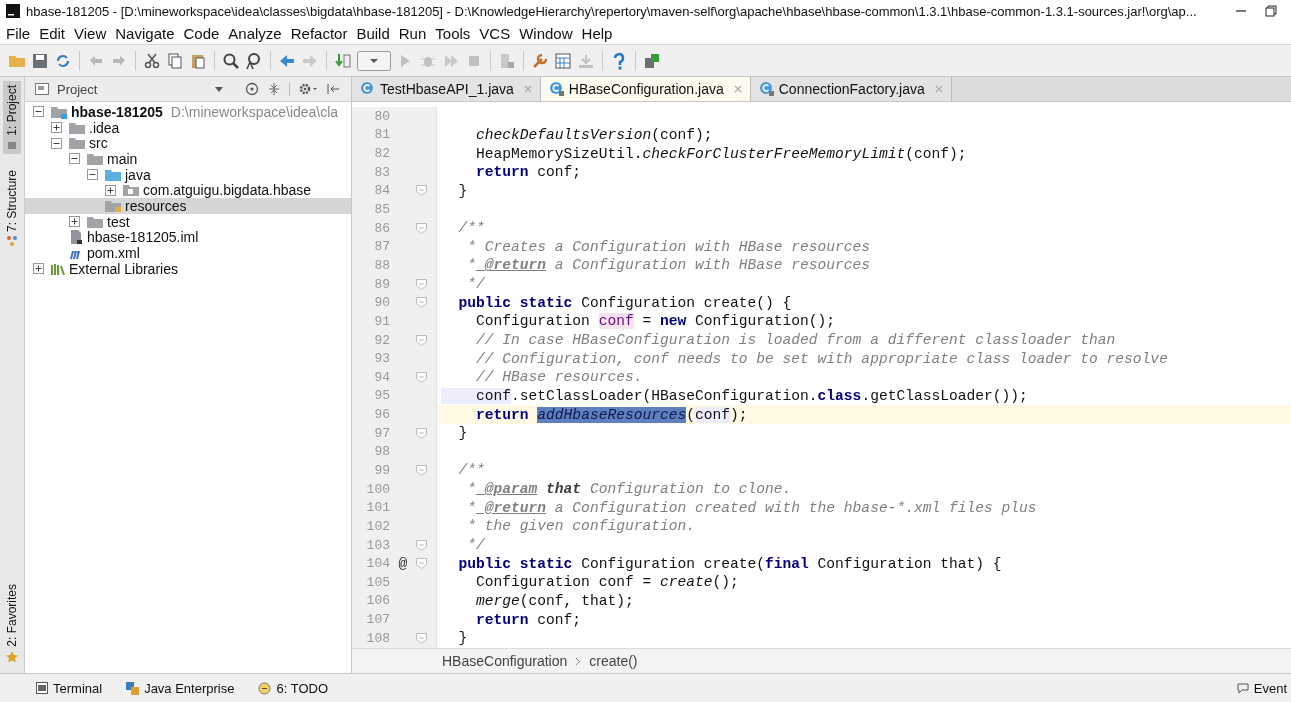 The image size is (1291, 702). What do you see at coordinates (69, 688) in the screenshot?
I see `tool-window-button: Terminal` at bounding box center [69, 688].